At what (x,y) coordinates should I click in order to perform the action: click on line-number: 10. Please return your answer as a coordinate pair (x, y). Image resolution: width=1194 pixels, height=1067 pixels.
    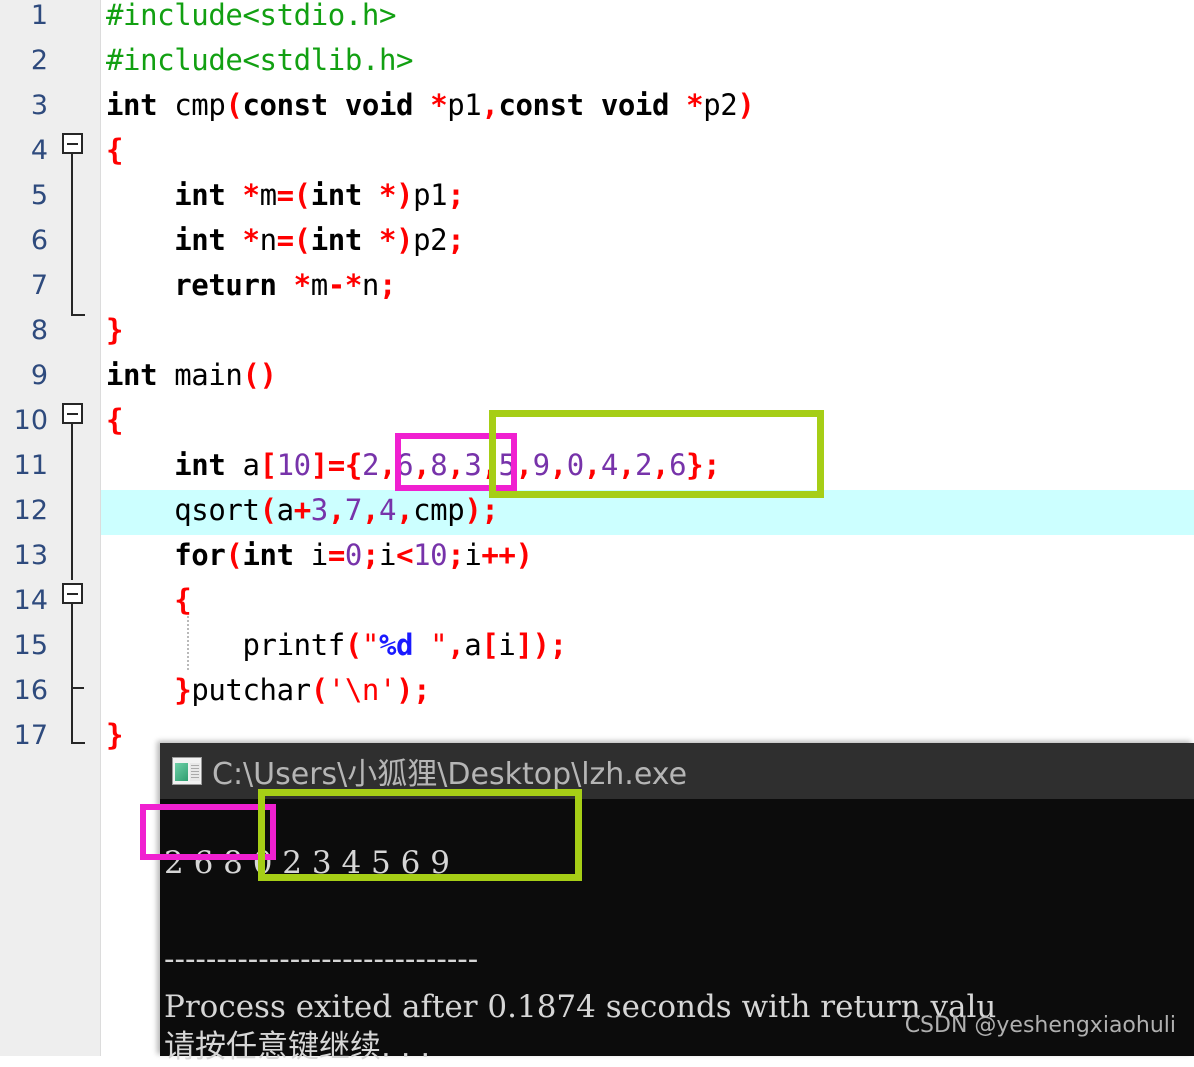
    Looking at the image, I should click on (30, 420).